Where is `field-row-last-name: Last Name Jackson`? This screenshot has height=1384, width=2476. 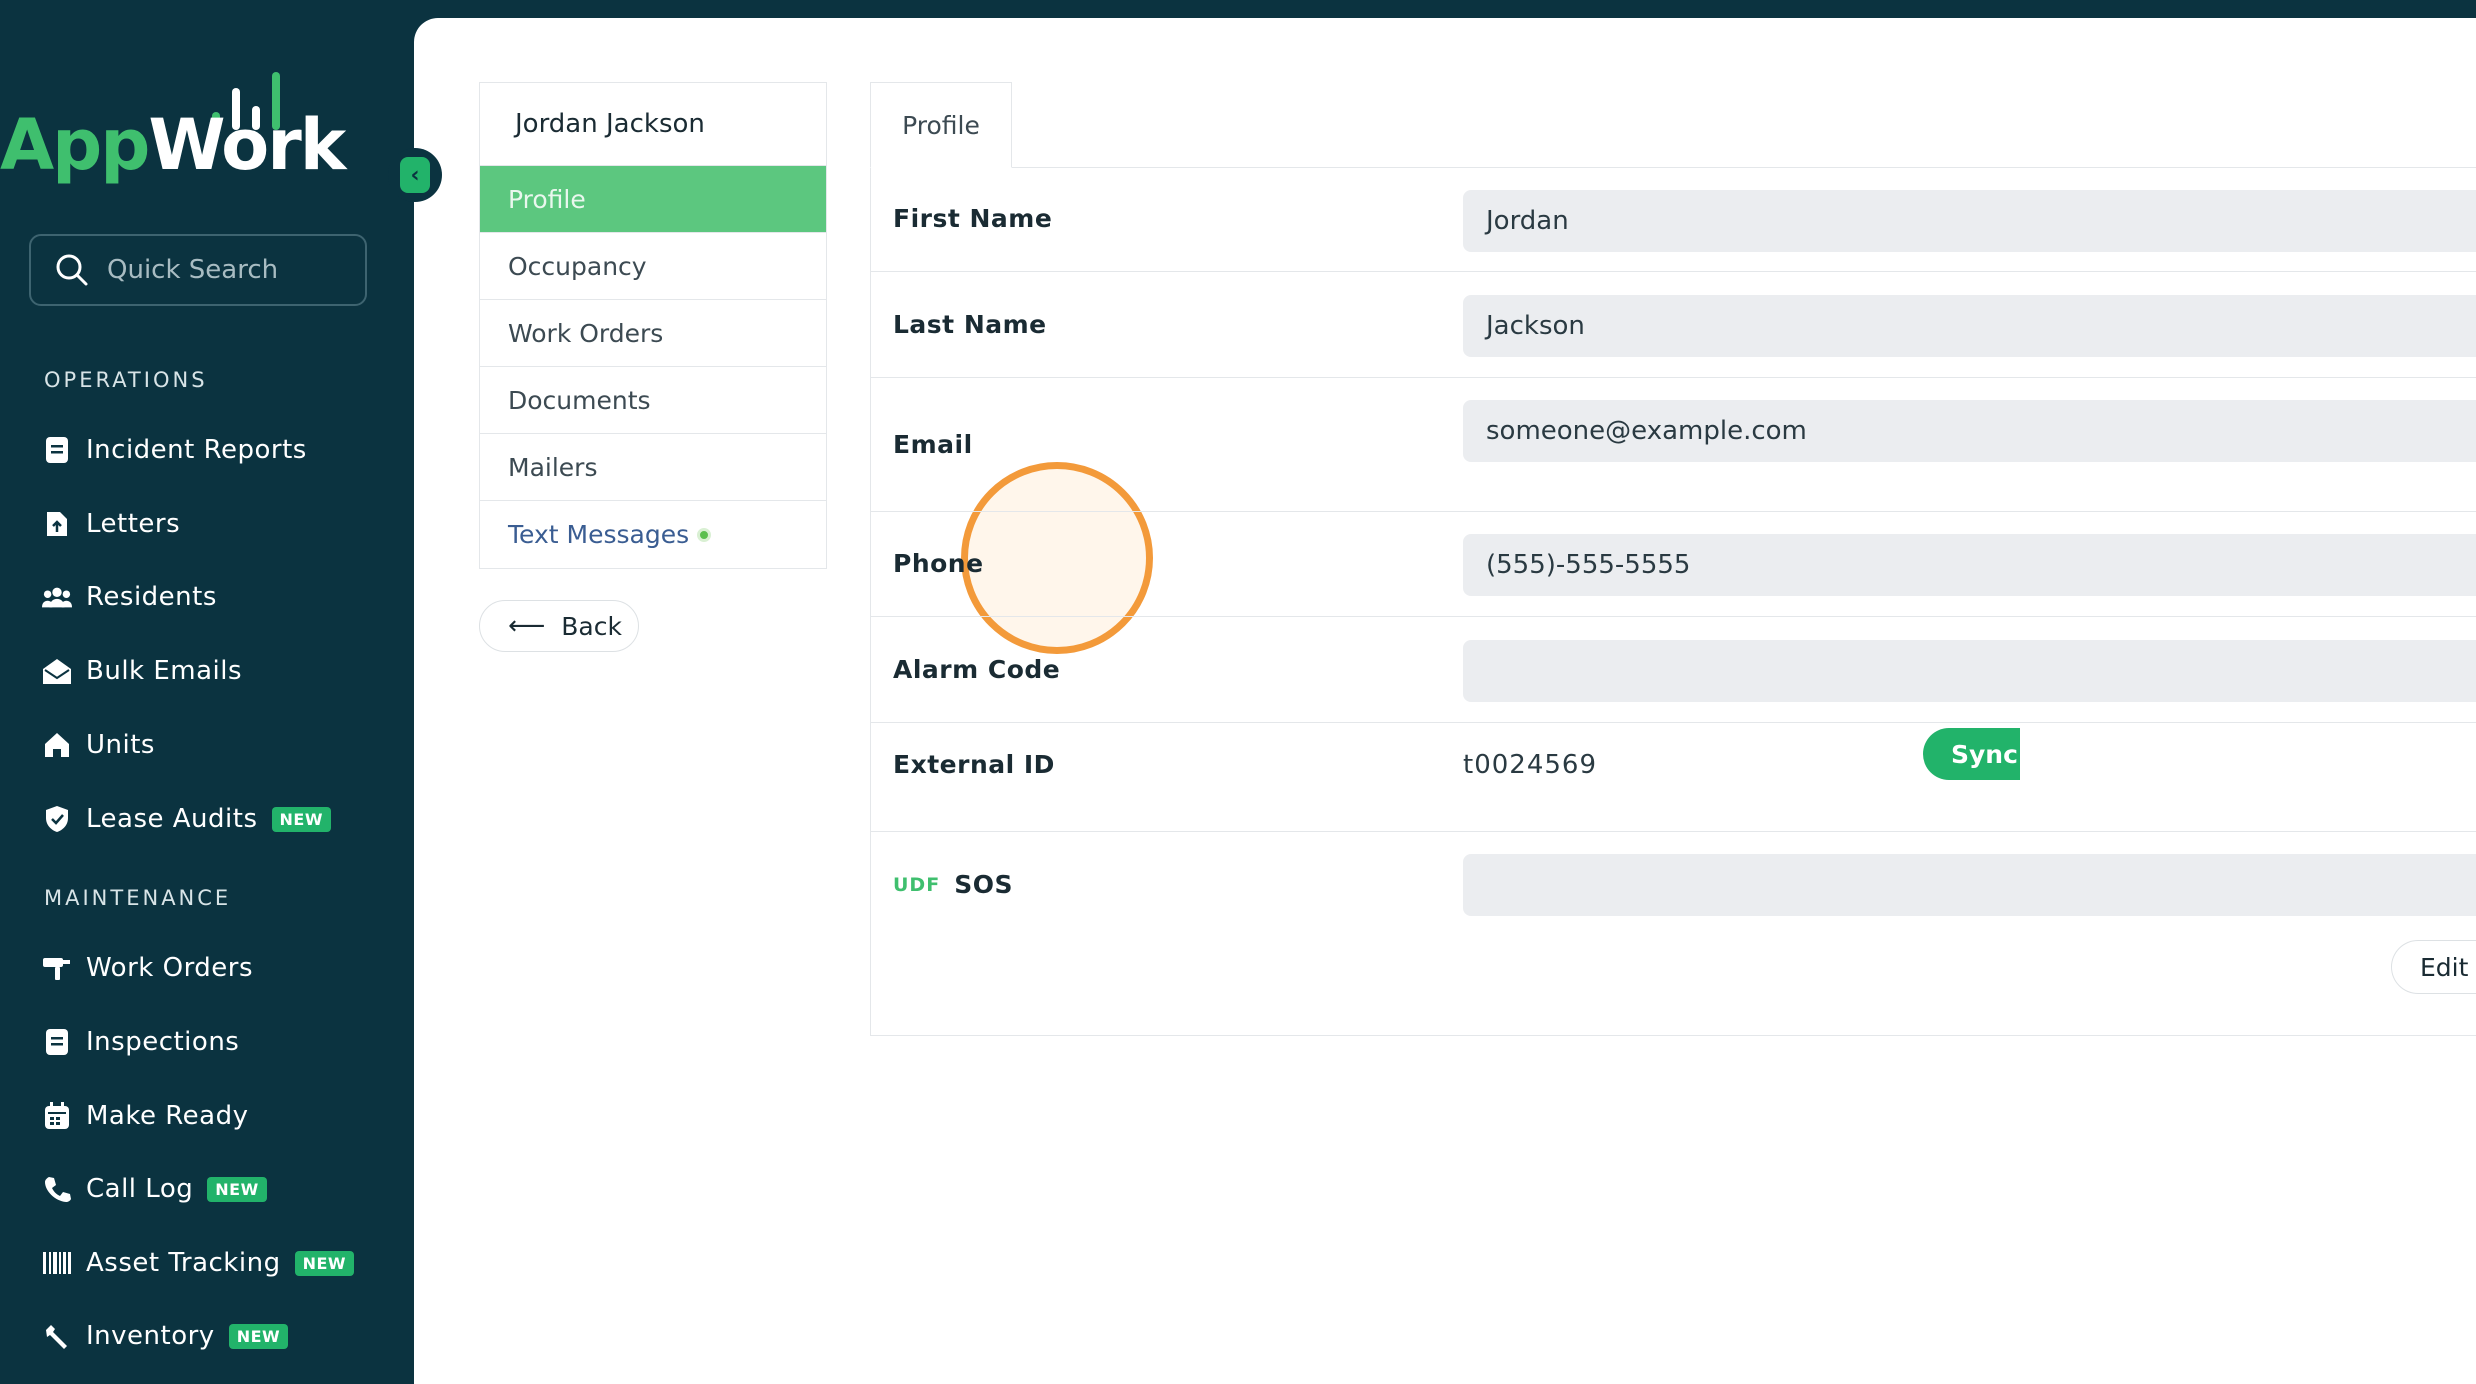 field-row-last-name: Last Name Jackson is located at coordinates (1673, 325).